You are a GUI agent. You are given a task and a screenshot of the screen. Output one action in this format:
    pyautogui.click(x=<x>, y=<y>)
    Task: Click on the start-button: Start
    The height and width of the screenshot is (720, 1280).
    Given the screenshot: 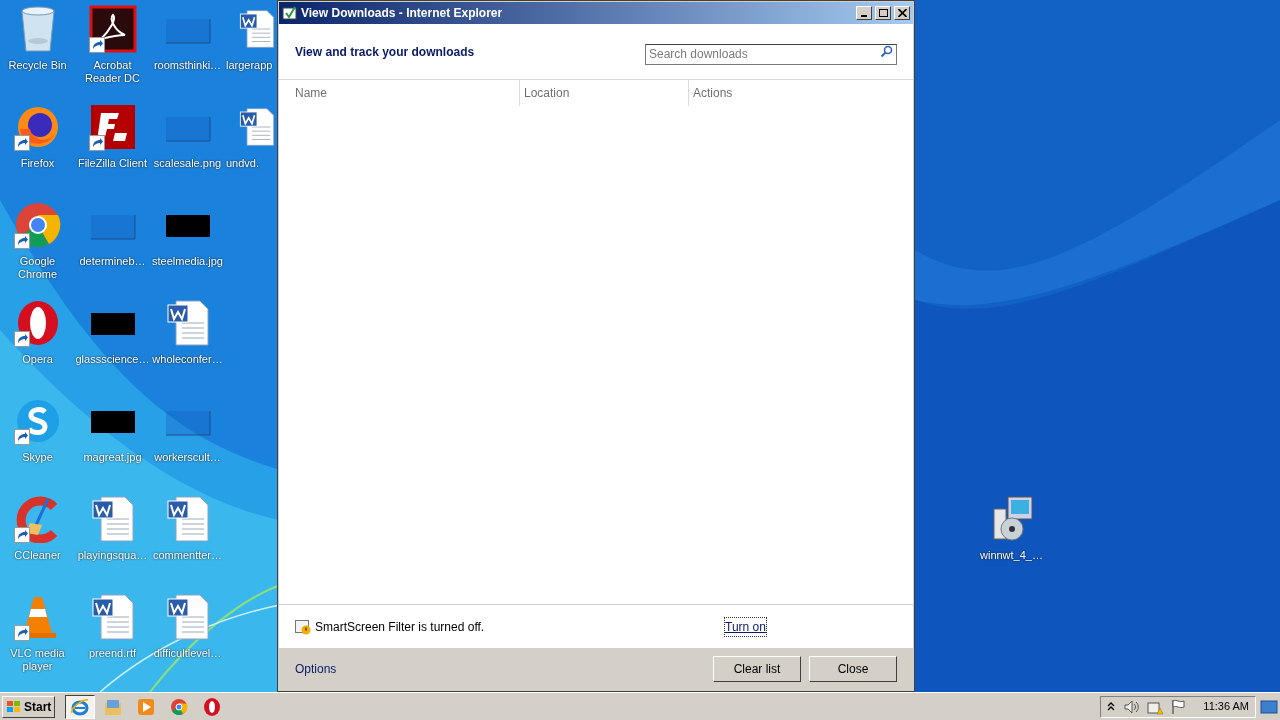 What is the action you would take?
    pyautogui.click(x=29, y=706)
    